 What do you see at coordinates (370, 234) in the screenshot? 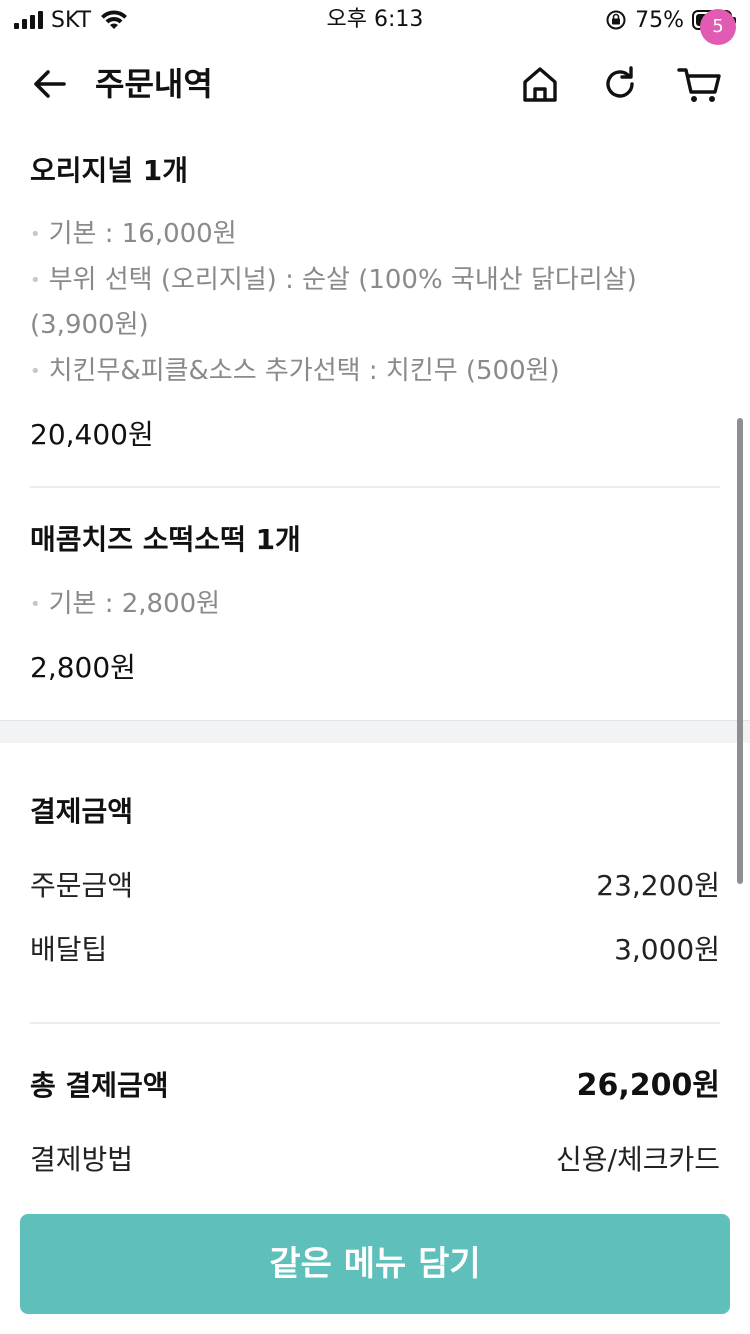
I see `order-item-option: • 기본 : 16,000원` at bounding box center [370, 234].